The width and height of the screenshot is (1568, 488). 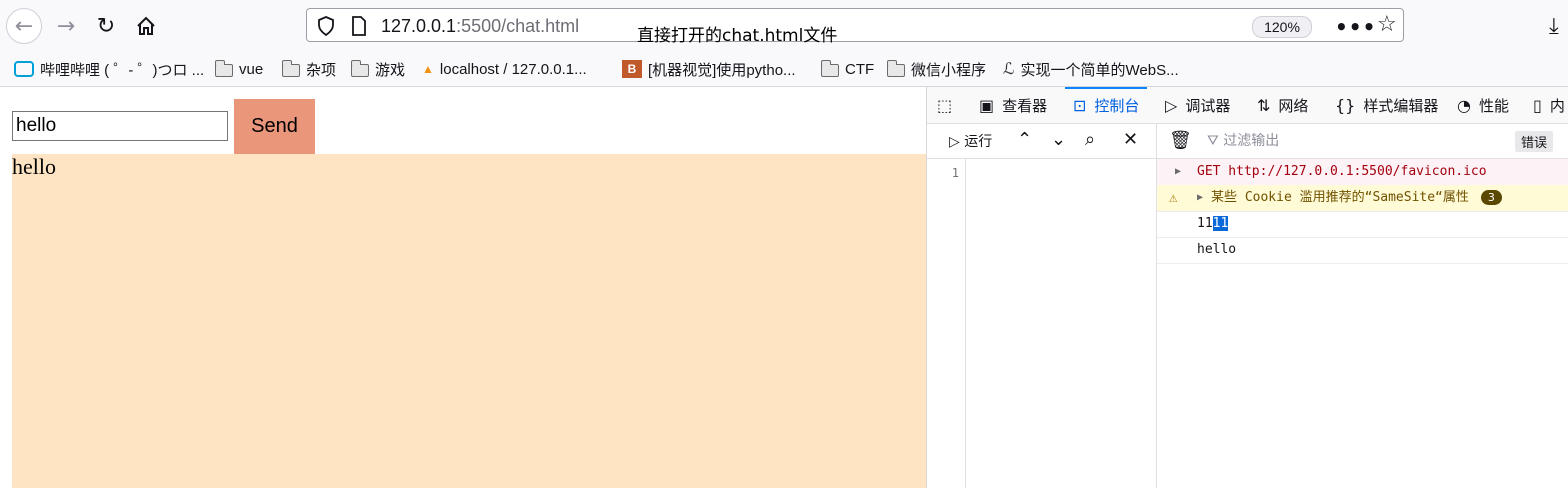 I want to click on inspector-icon: ▣, so click(x=987, y=105).